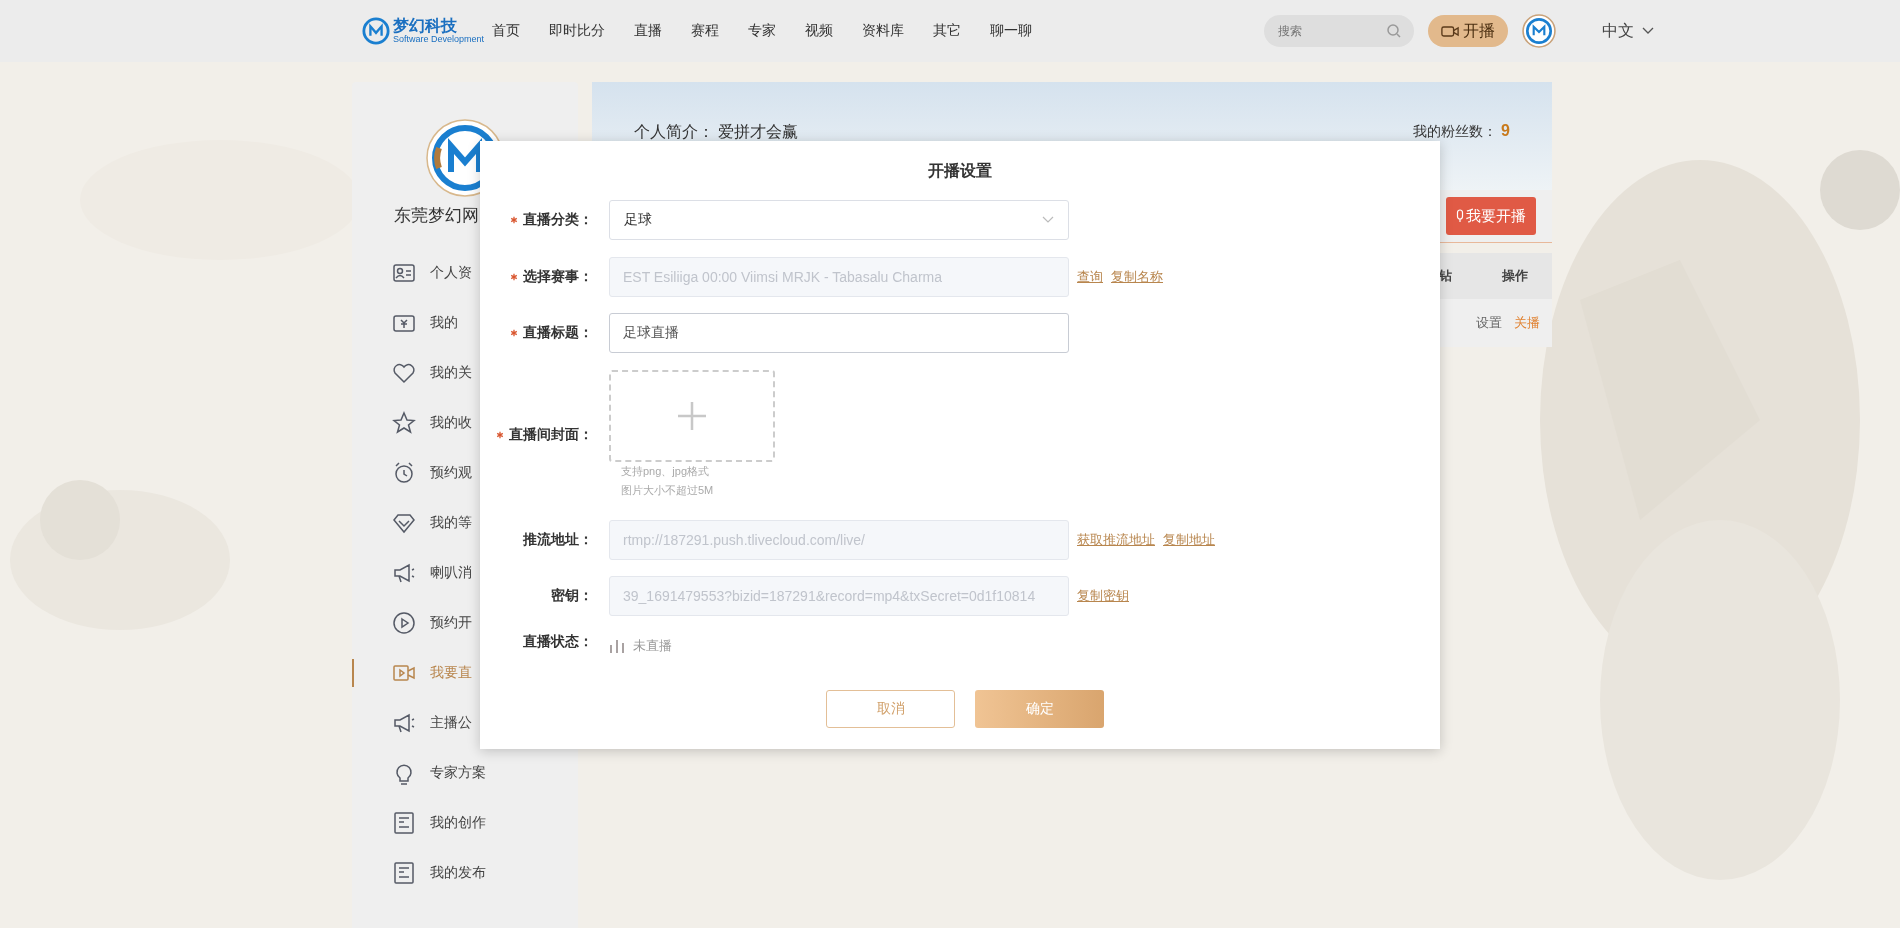 Image resolution: width=1900 pixels, height=928 pixels. What do you see at coordinates (572, 596) in the screenshot?
I see `field-label: 密钥：` at bounding box center [572, 596].